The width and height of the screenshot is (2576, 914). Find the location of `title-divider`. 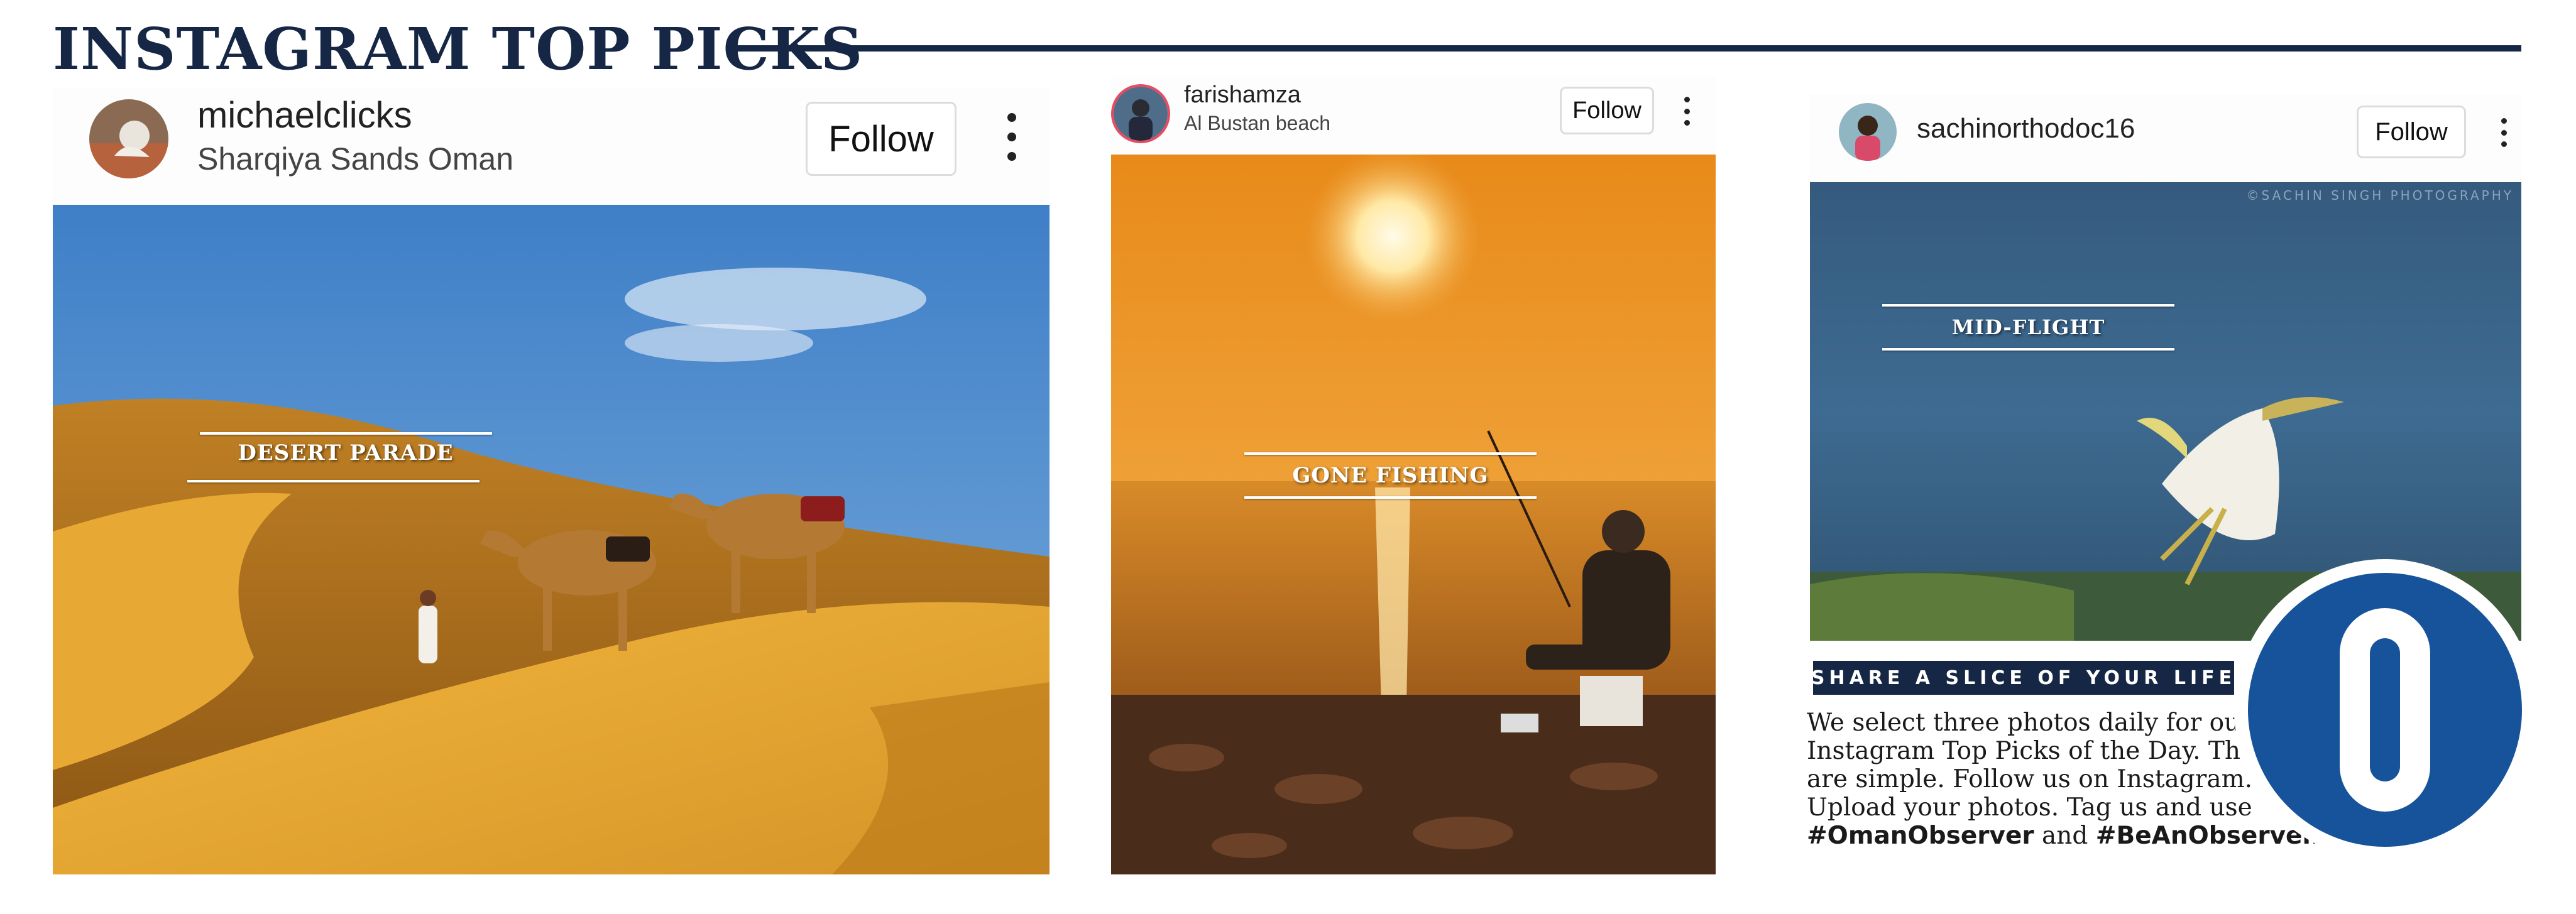

title-divider is located at coordinates (1627, 48).